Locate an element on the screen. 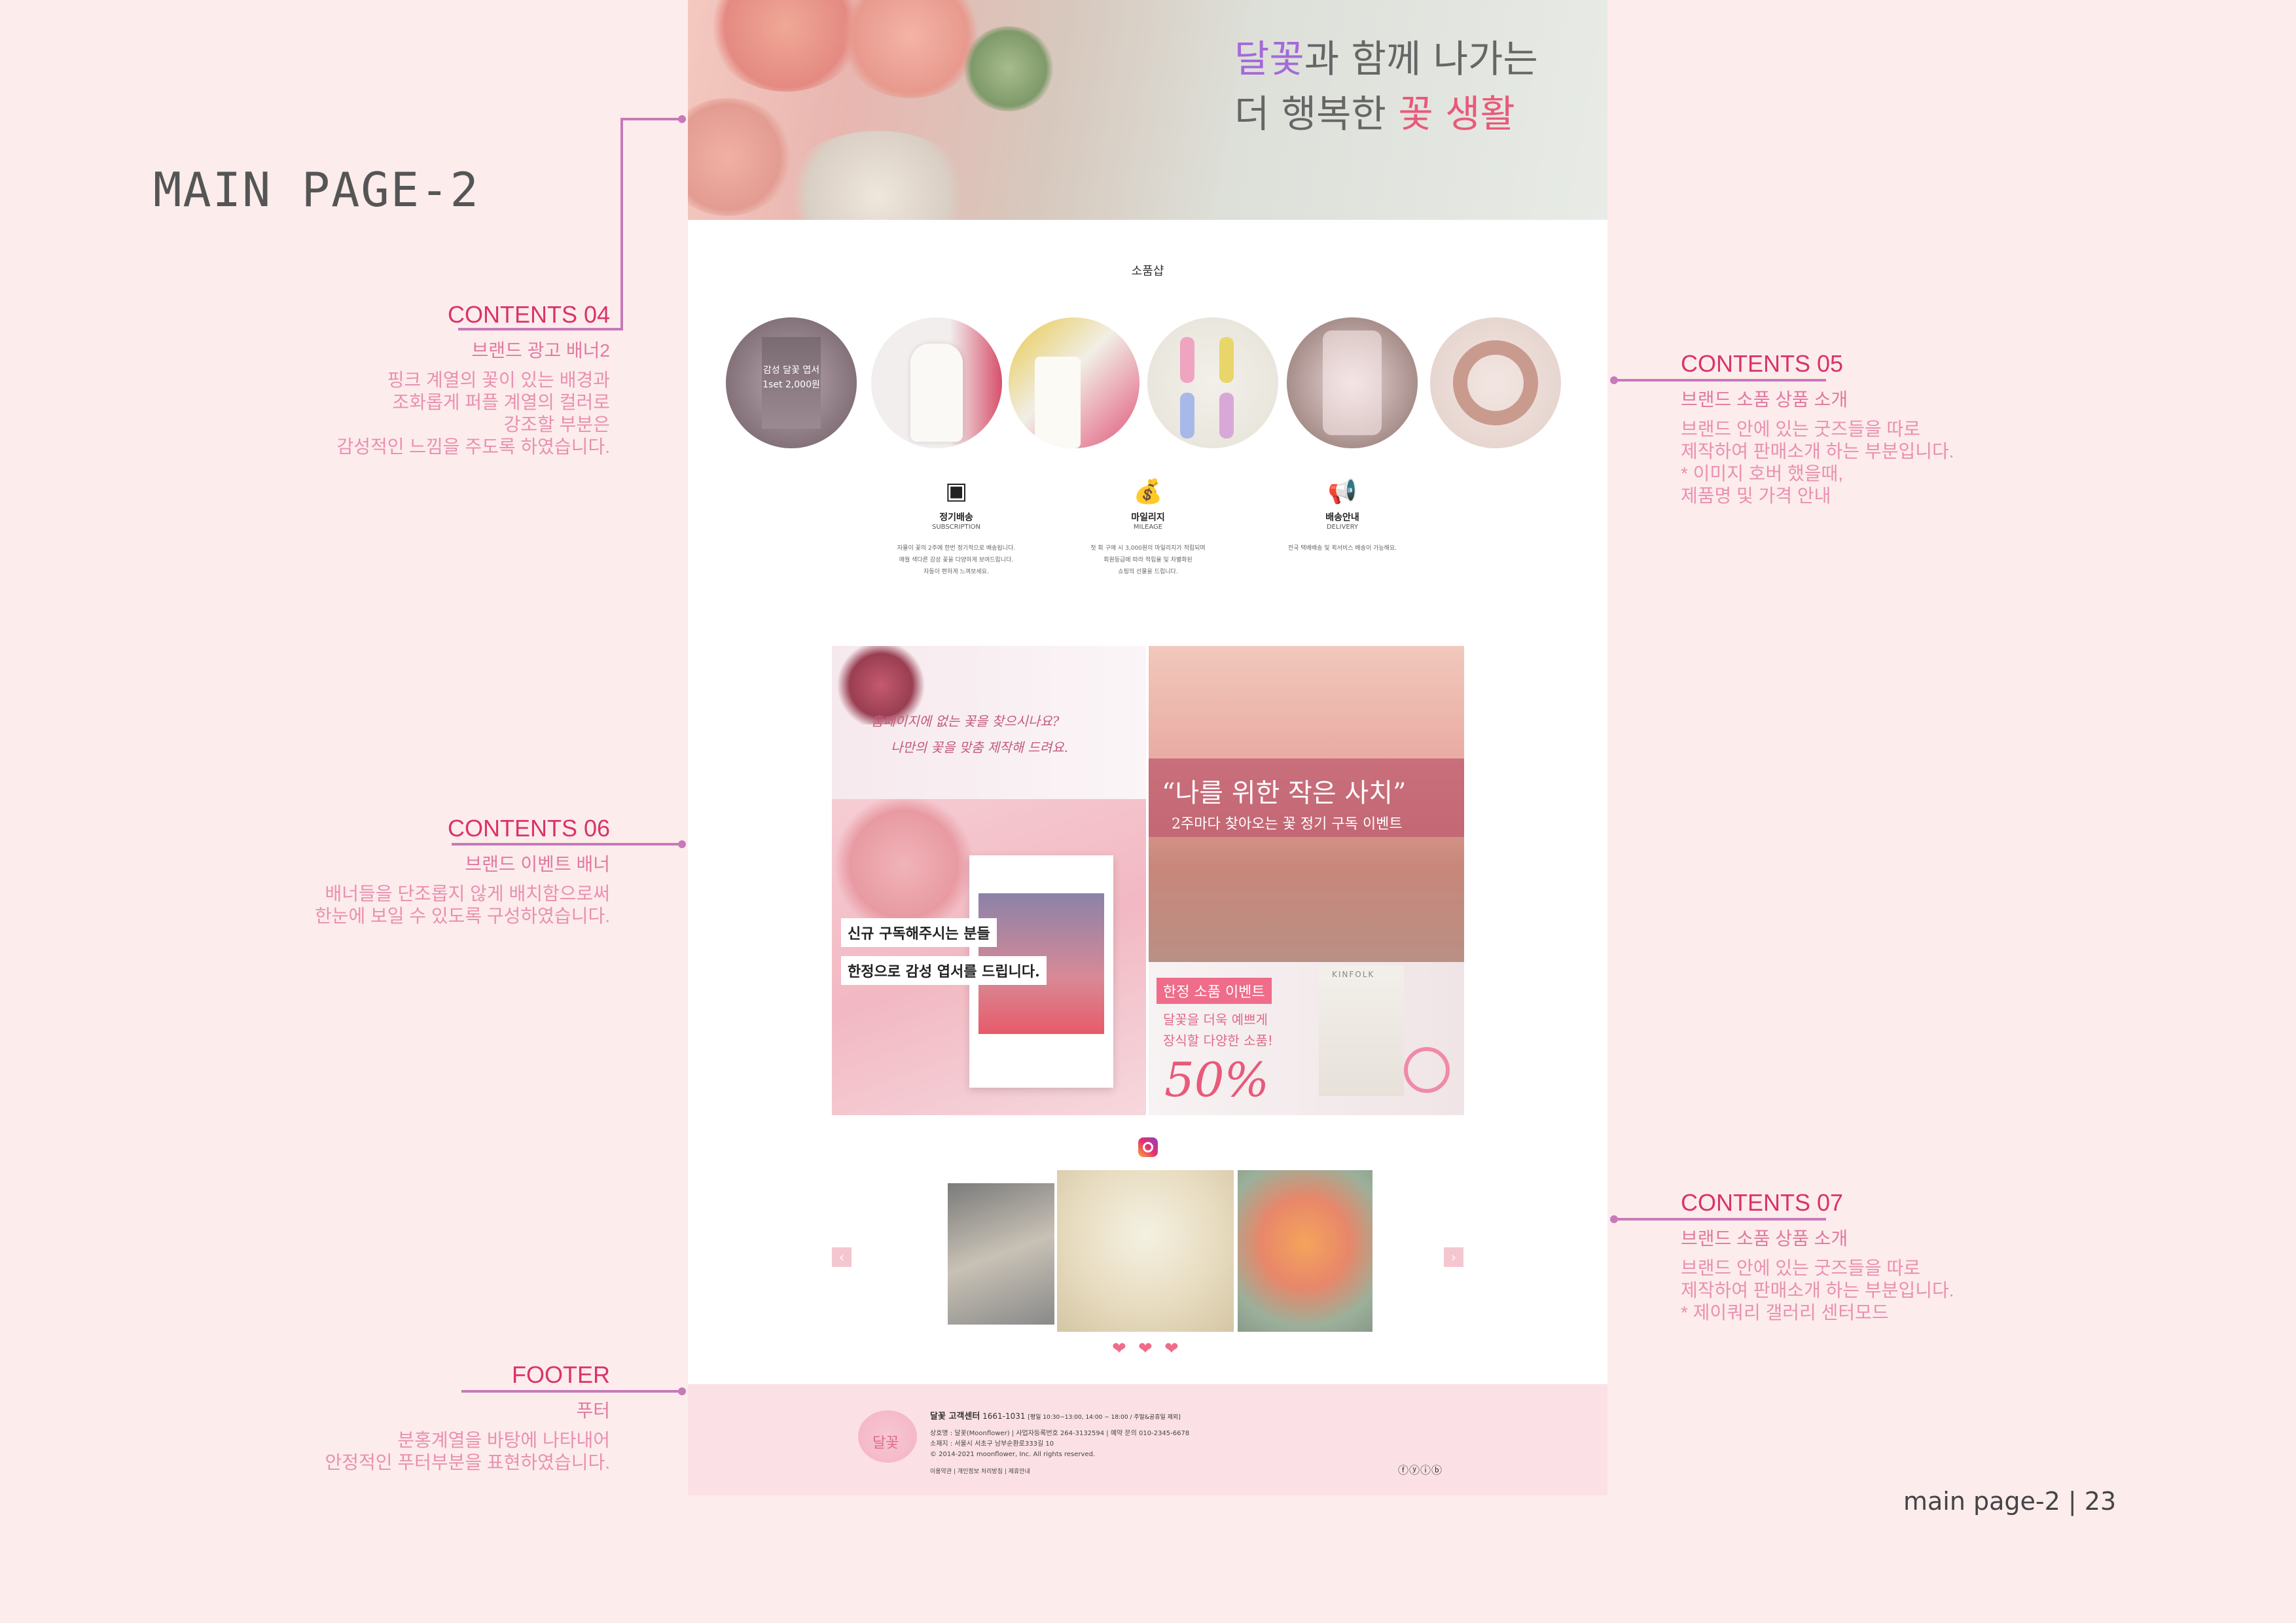  footer-info-line: 소재지 : 서울시 서초구 남부순환로333길 10 is located at coordinates (992, 1444).